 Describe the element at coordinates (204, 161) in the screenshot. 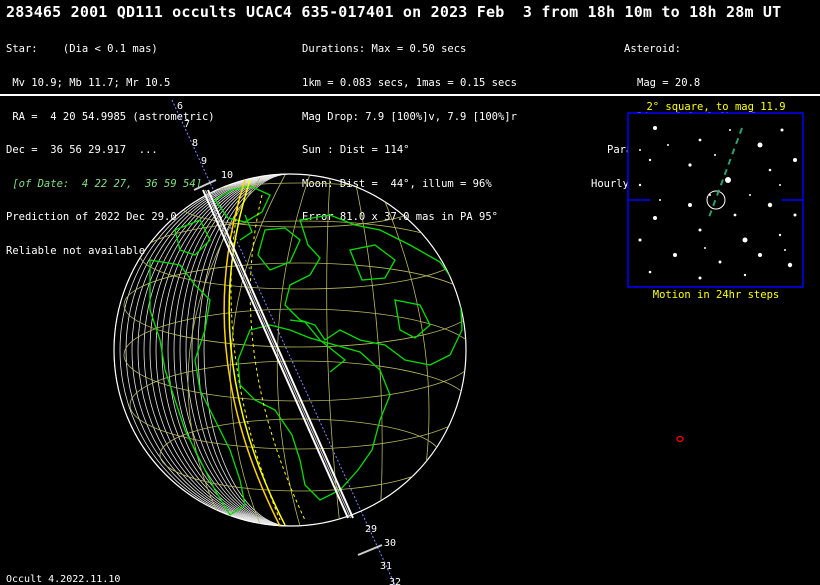

I see `tick-label: 9` at that location.